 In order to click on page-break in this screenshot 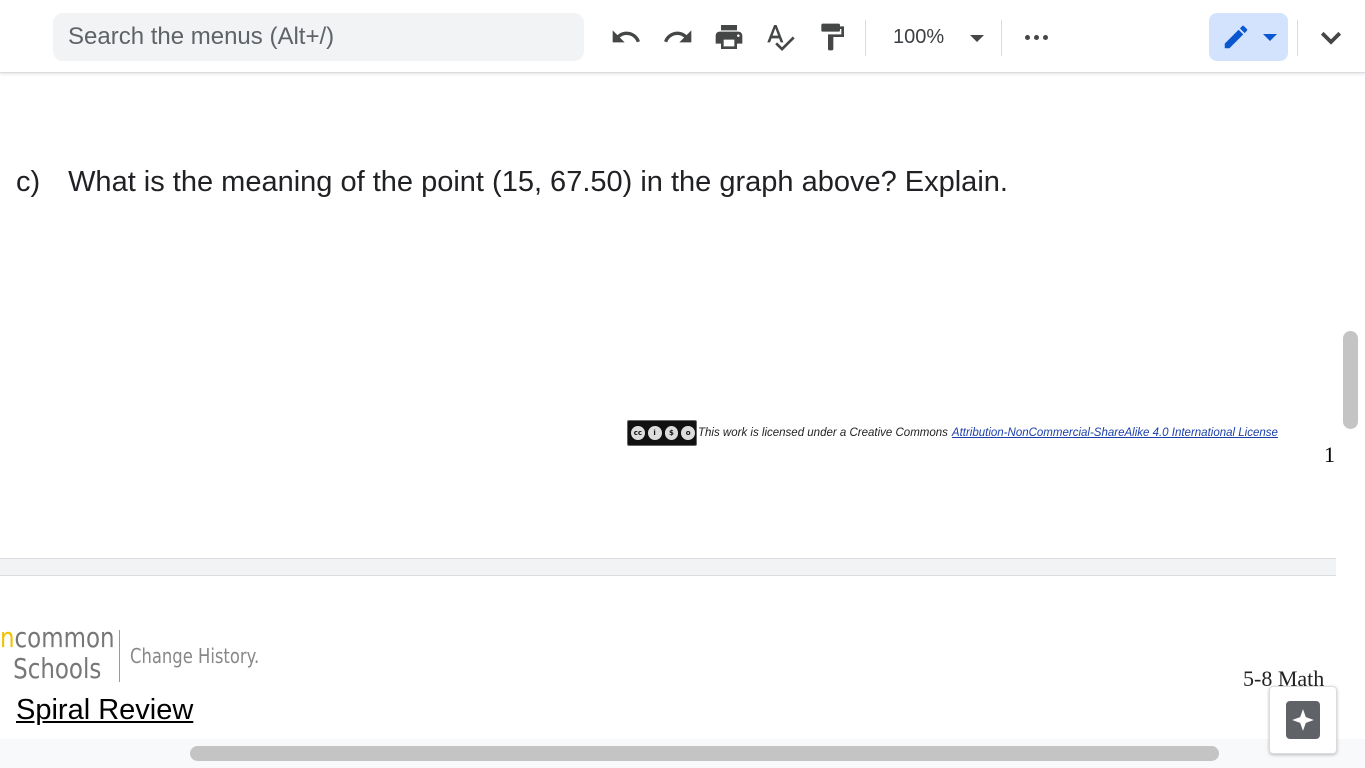, I will do `click(668, 567)`.